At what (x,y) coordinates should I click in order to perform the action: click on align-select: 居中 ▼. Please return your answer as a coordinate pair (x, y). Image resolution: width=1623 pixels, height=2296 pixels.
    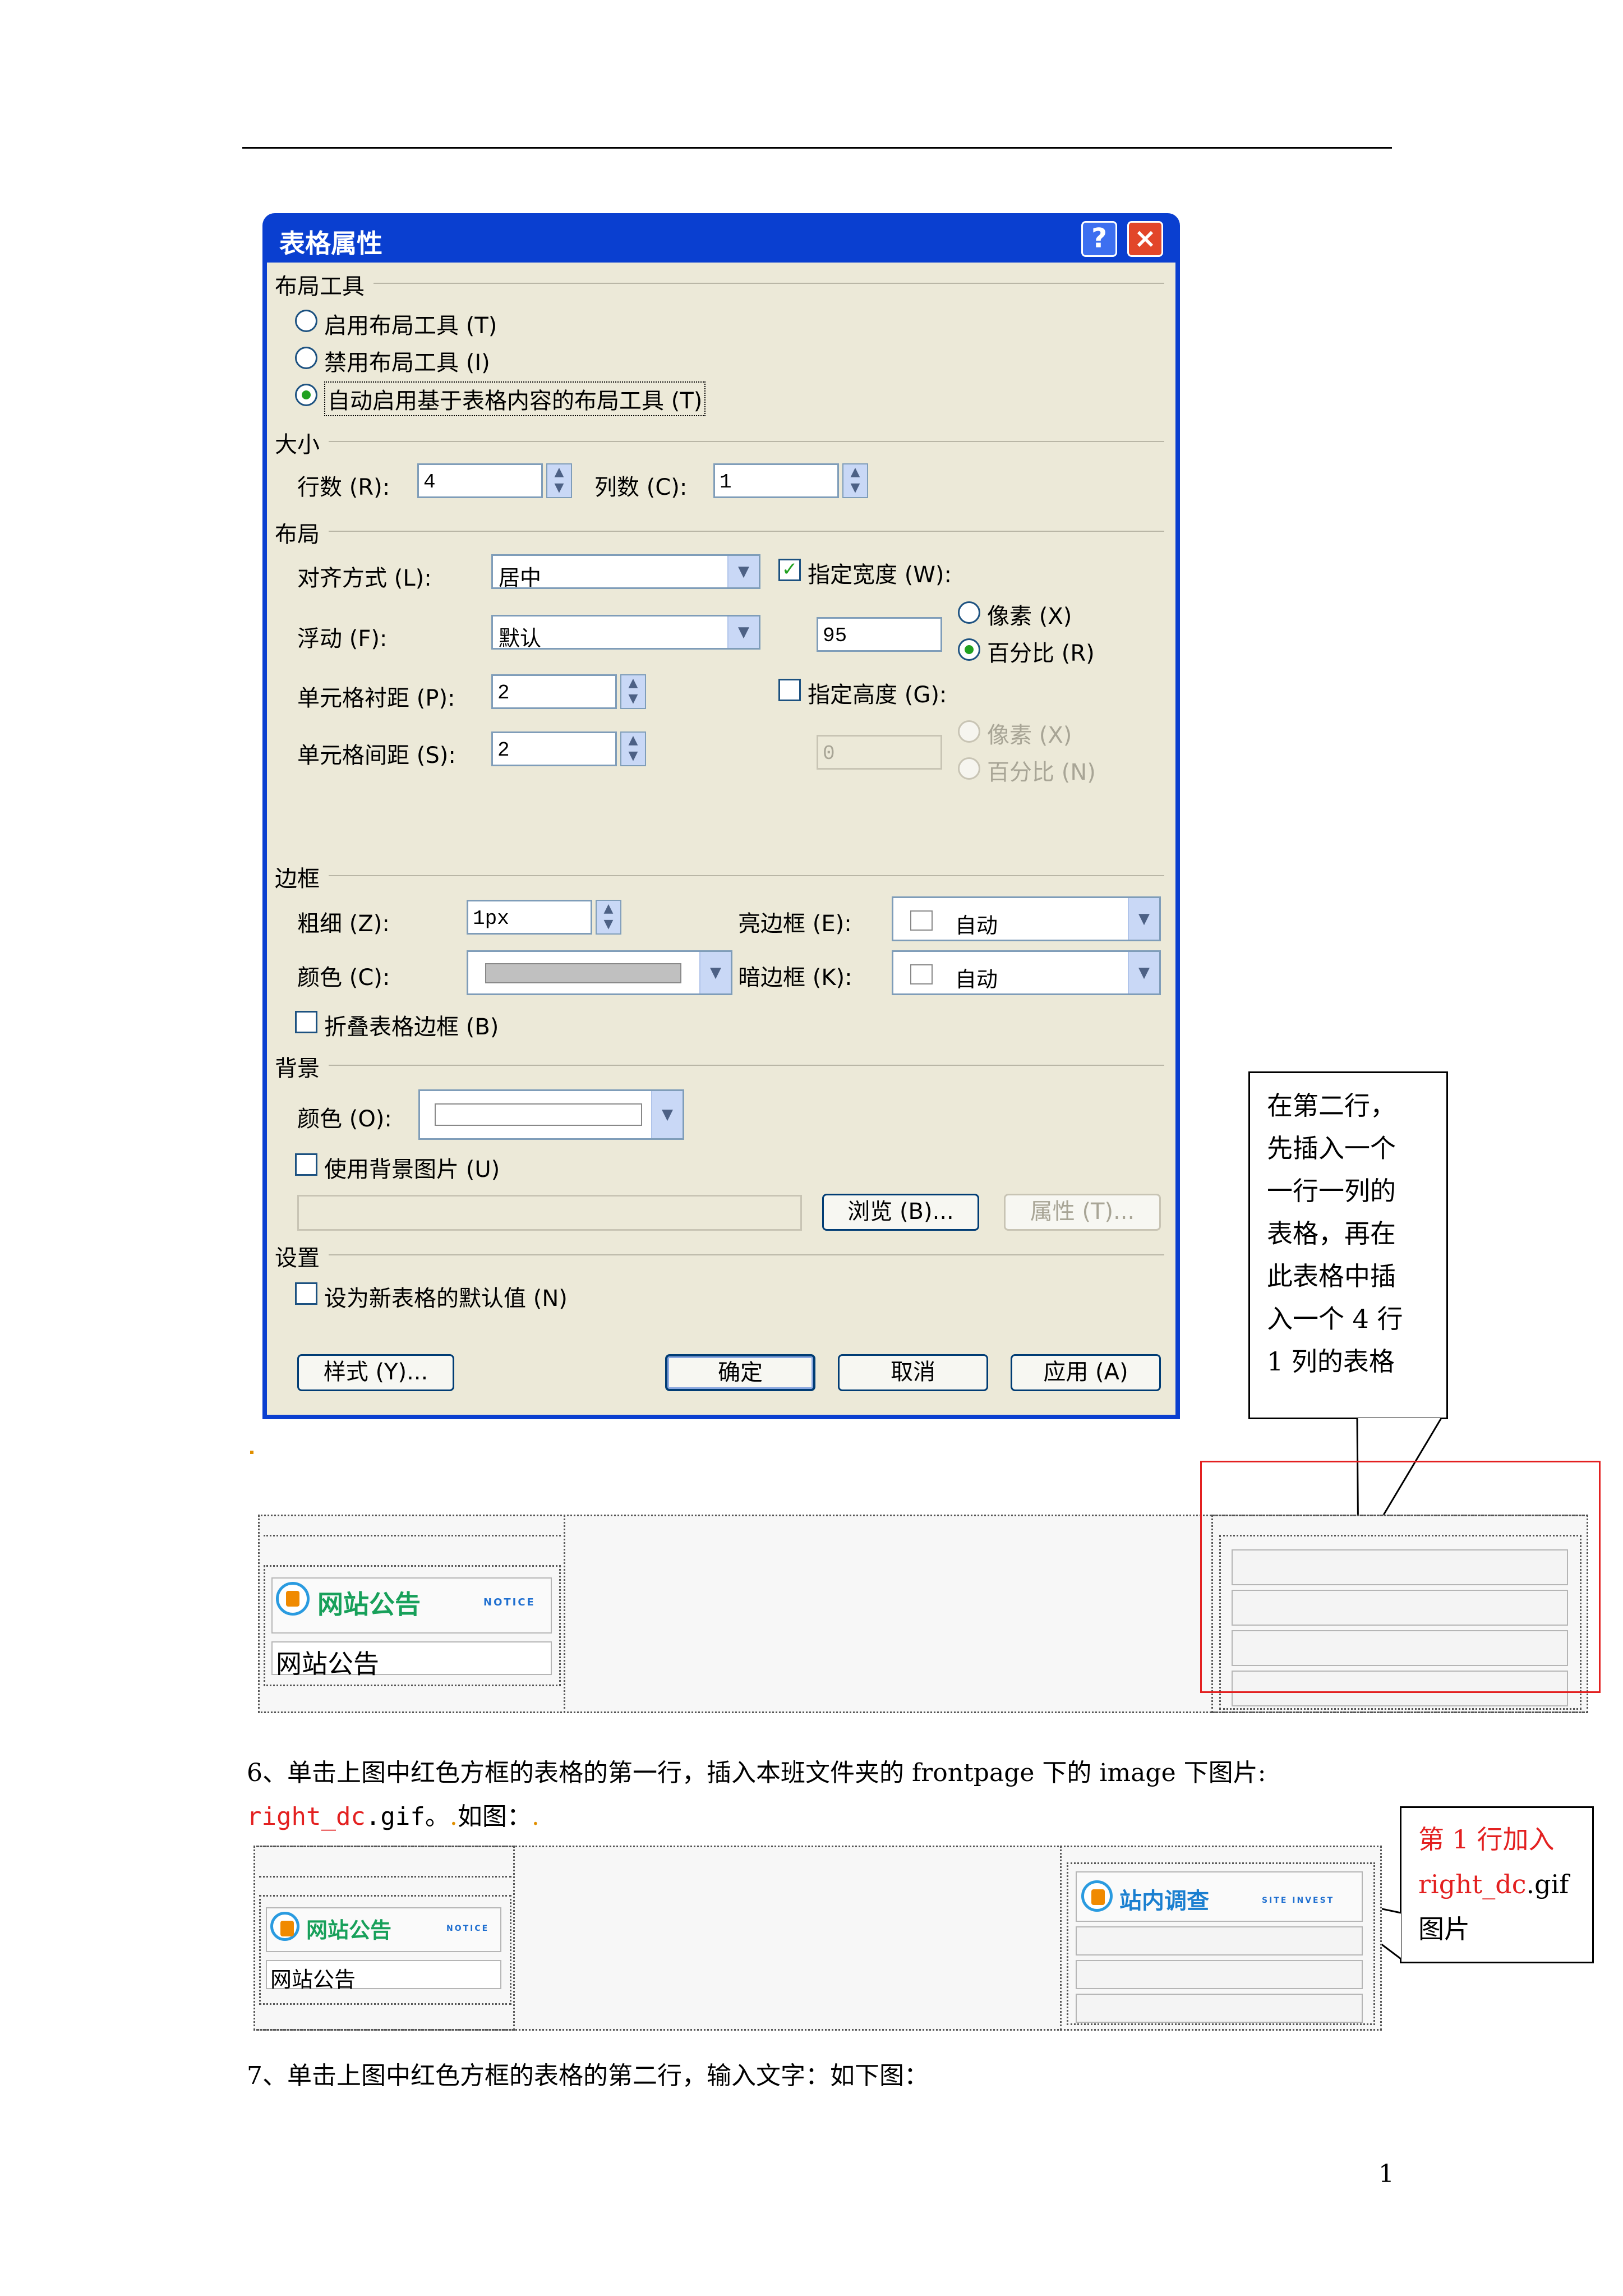
    Looking at the image, I should click on (625, 572).